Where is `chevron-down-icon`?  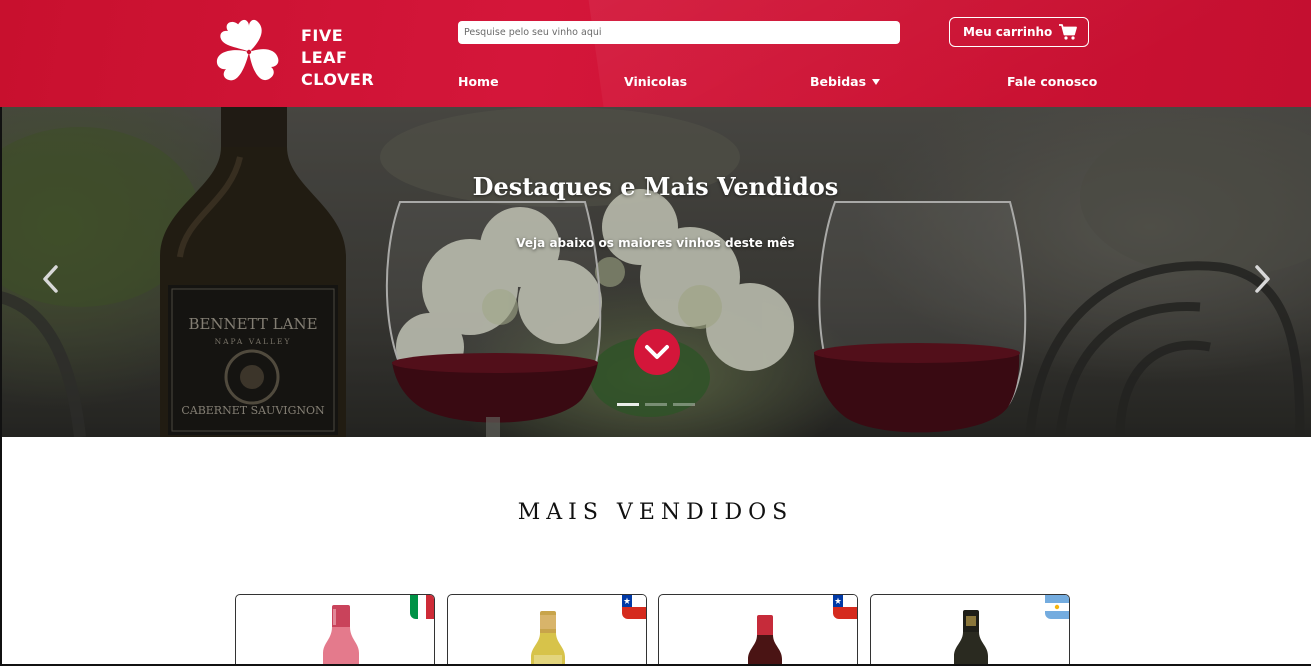
chevron-down-icon is located at coordinates (657, 352).